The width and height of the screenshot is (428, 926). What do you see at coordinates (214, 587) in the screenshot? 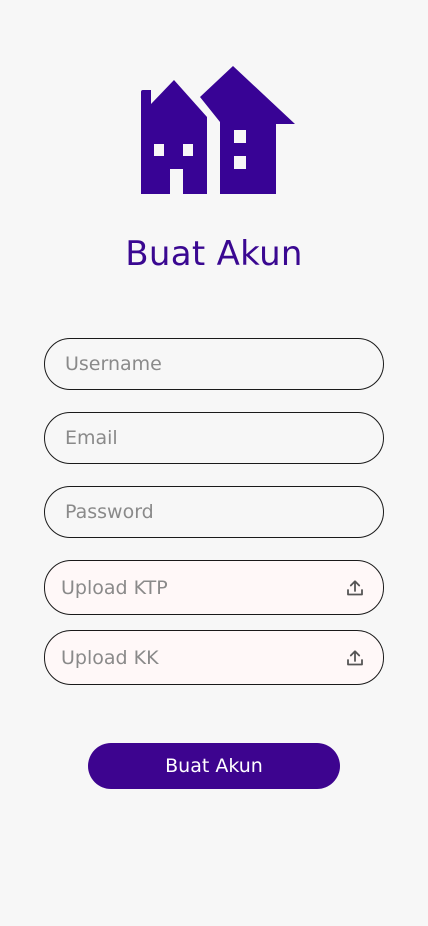
I see `upload-ktp-field: Upload KTP` at bounding box center [214, 587].